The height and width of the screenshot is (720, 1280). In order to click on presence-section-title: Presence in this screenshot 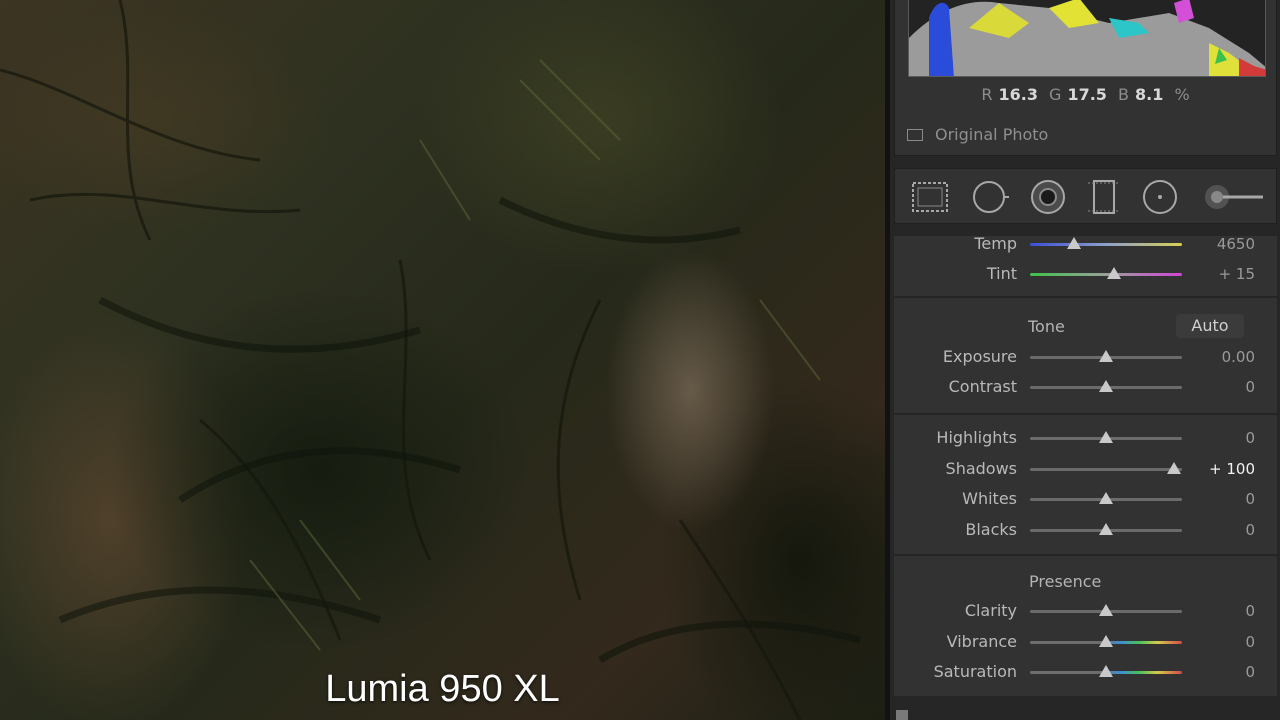, I will do `click(1065, 581)`.